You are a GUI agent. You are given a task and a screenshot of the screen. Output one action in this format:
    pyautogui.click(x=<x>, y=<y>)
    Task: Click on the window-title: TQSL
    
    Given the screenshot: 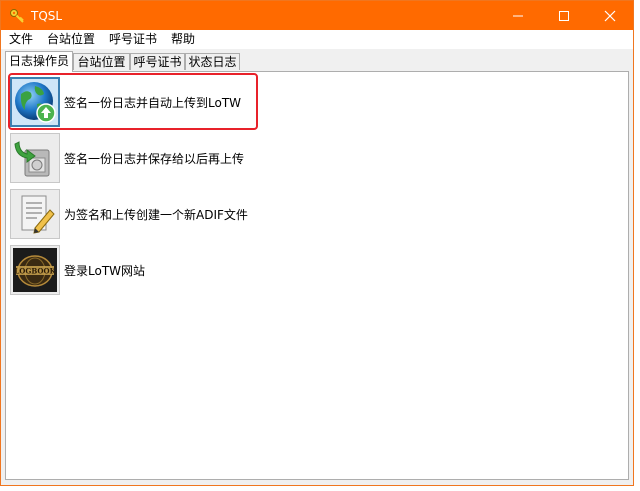 What is the action you would take?
    pyautogui.click(x=47, y=15)
    